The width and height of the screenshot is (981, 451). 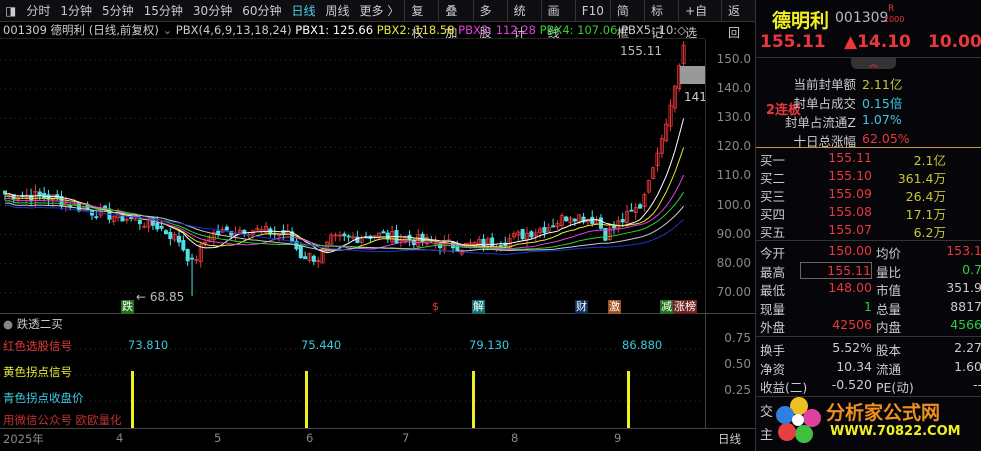 What do you see at coordinates (37, 346) in the screenshot?
I see `legend-red-signal: 红色选股信号` at bounding box center [37, 346].